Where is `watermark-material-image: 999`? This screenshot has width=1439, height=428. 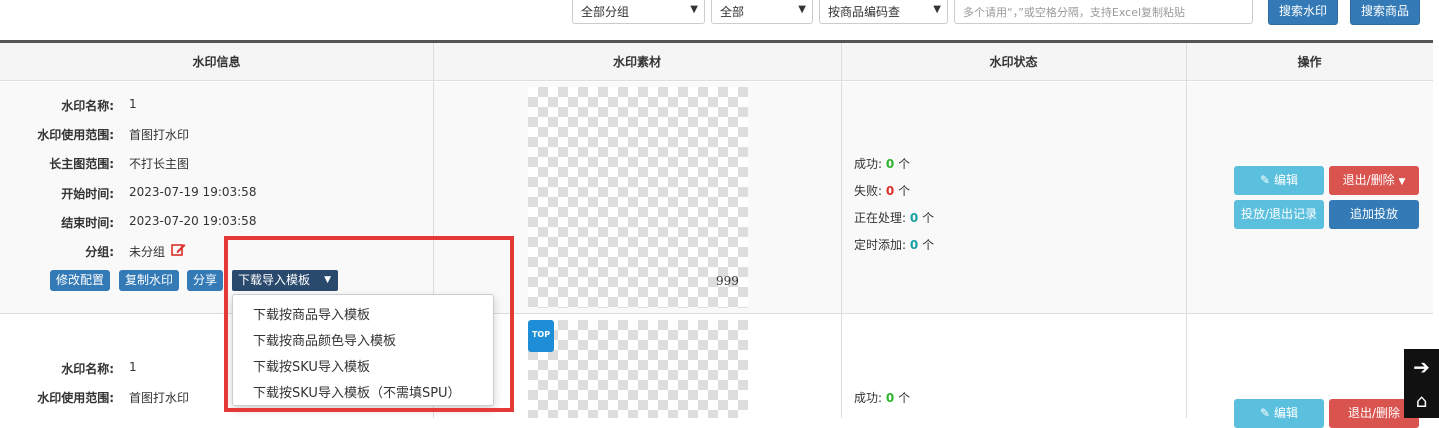 watermark-material-image: 999 is located at coordinates (638, 197).